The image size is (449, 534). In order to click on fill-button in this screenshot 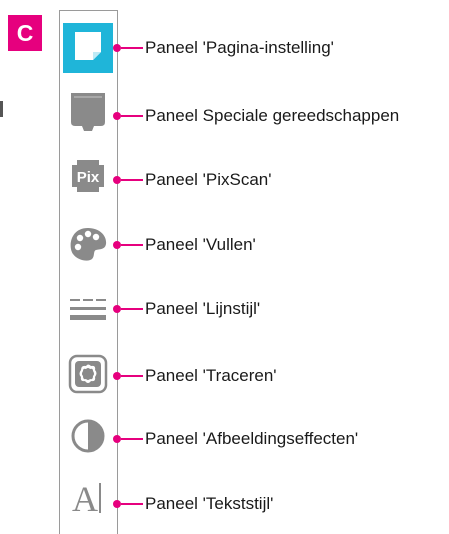, I will do `click(88, 246)`.